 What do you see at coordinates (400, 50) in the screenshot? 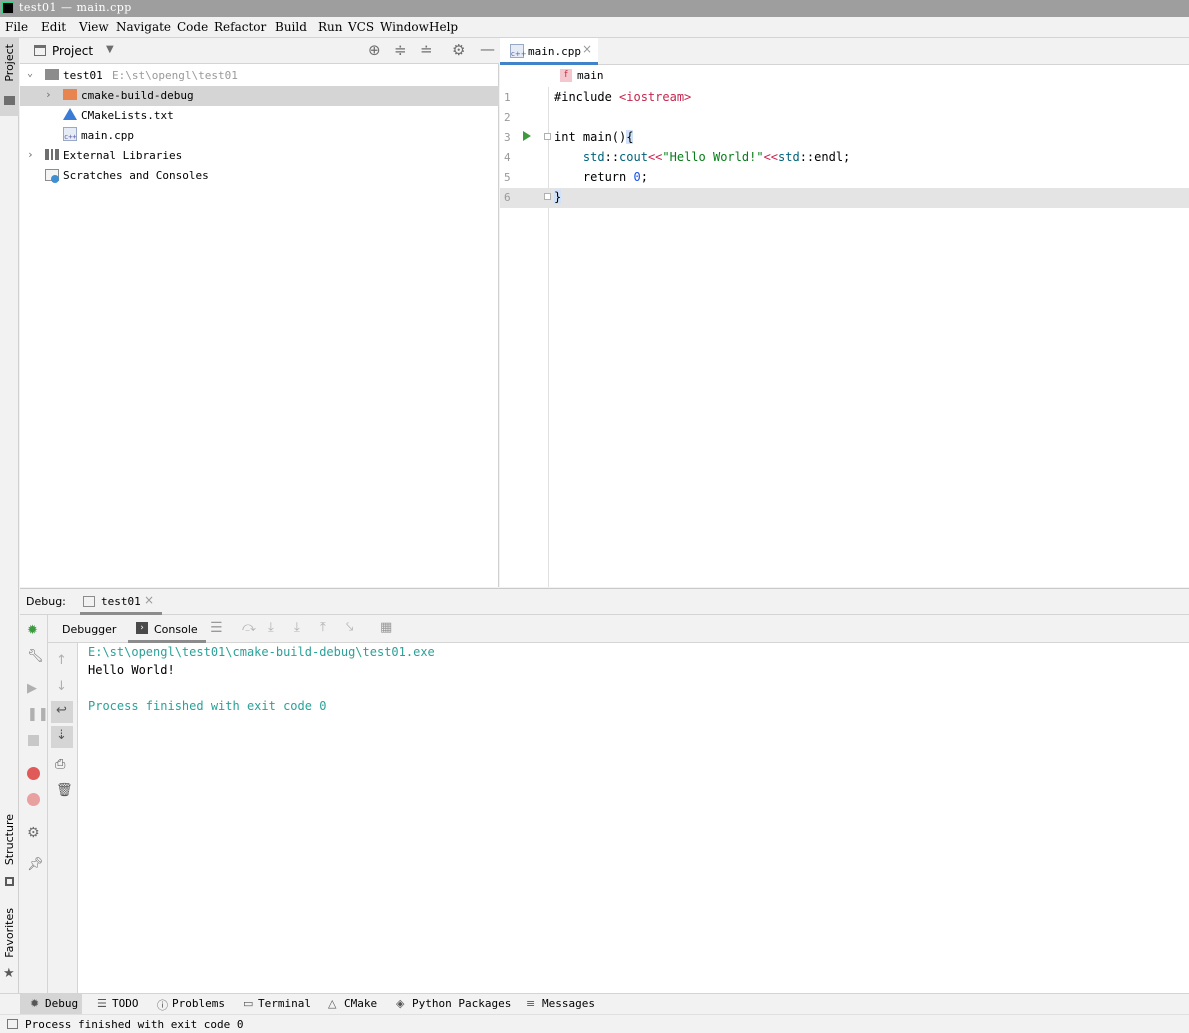
I see `expand-all-icon: ≑` at bounding box center [400, 50].